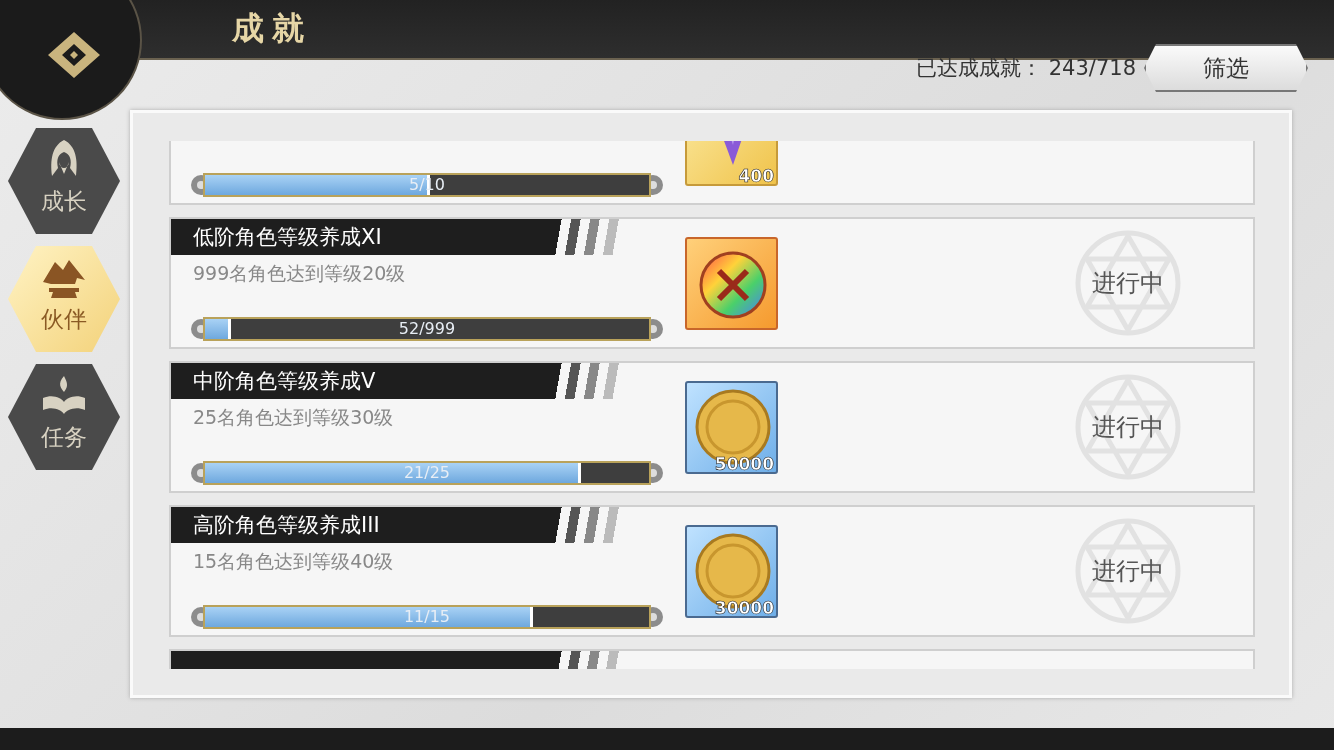 This screenshot has width=1334, height=750. What do you see at coordinates (756, 175) in the screenshot?
I see `reward-count: 400` at bounding box center [756, 175].